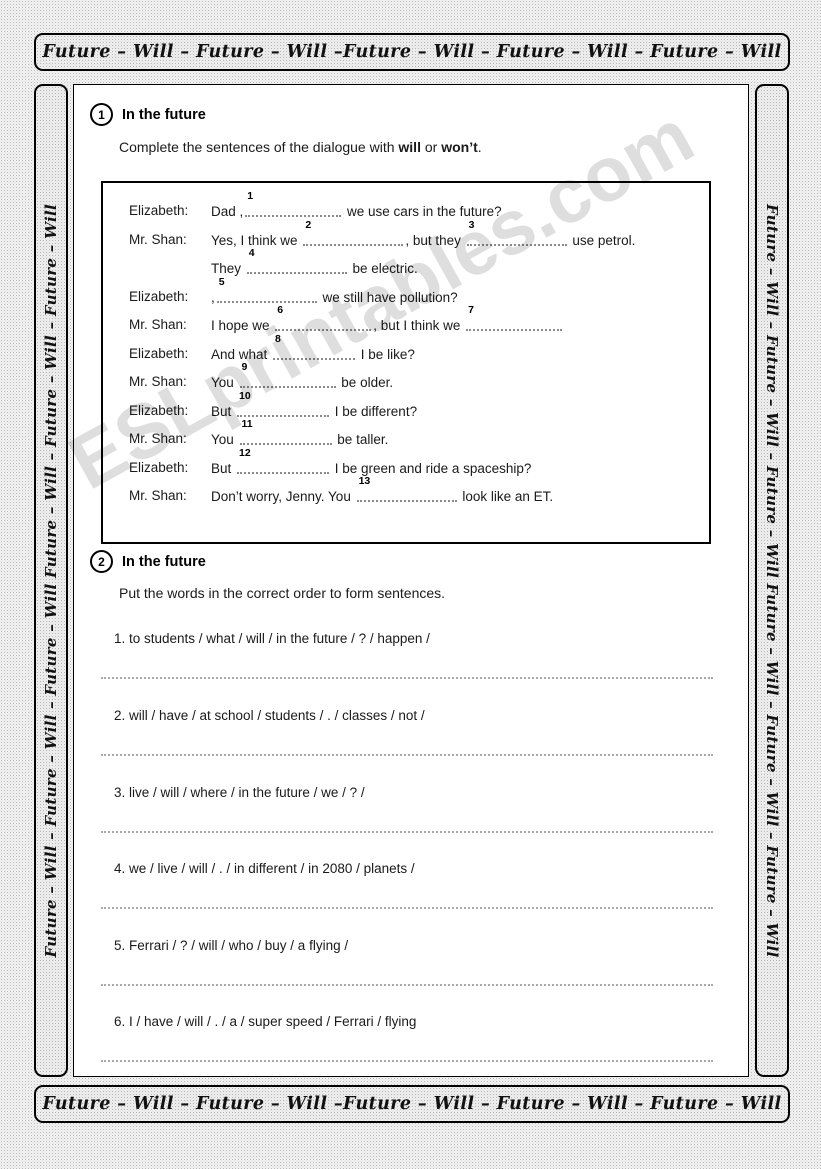 Image resolution: width=821 pixels, height=1169 pixels. What do you see at coordinates (280, 310) in the screenshot?
I see `blank-number: 6` at bounding box center [280, 310].